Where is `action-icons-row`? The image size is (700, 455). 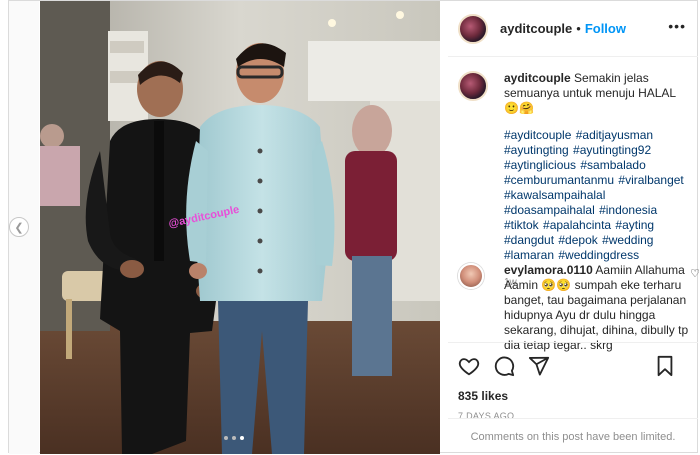
action-icons-row is located at coordinates (573, 366).